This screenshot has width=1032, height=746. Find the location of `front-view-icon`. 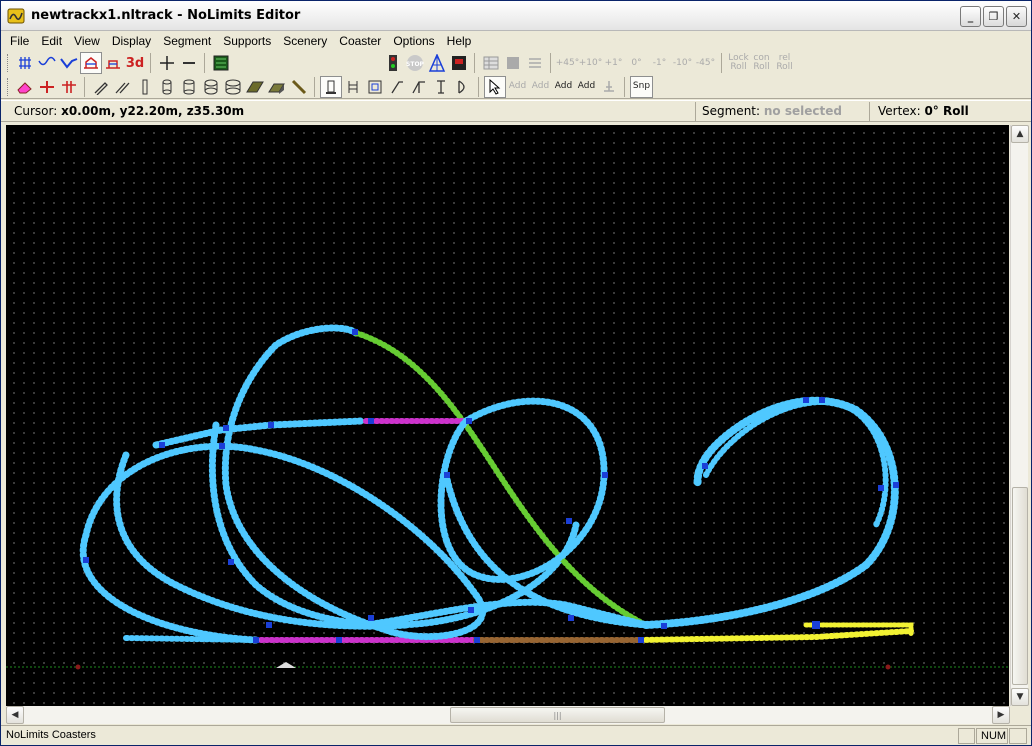

front-view-icon is located at coordinates (113, 63).